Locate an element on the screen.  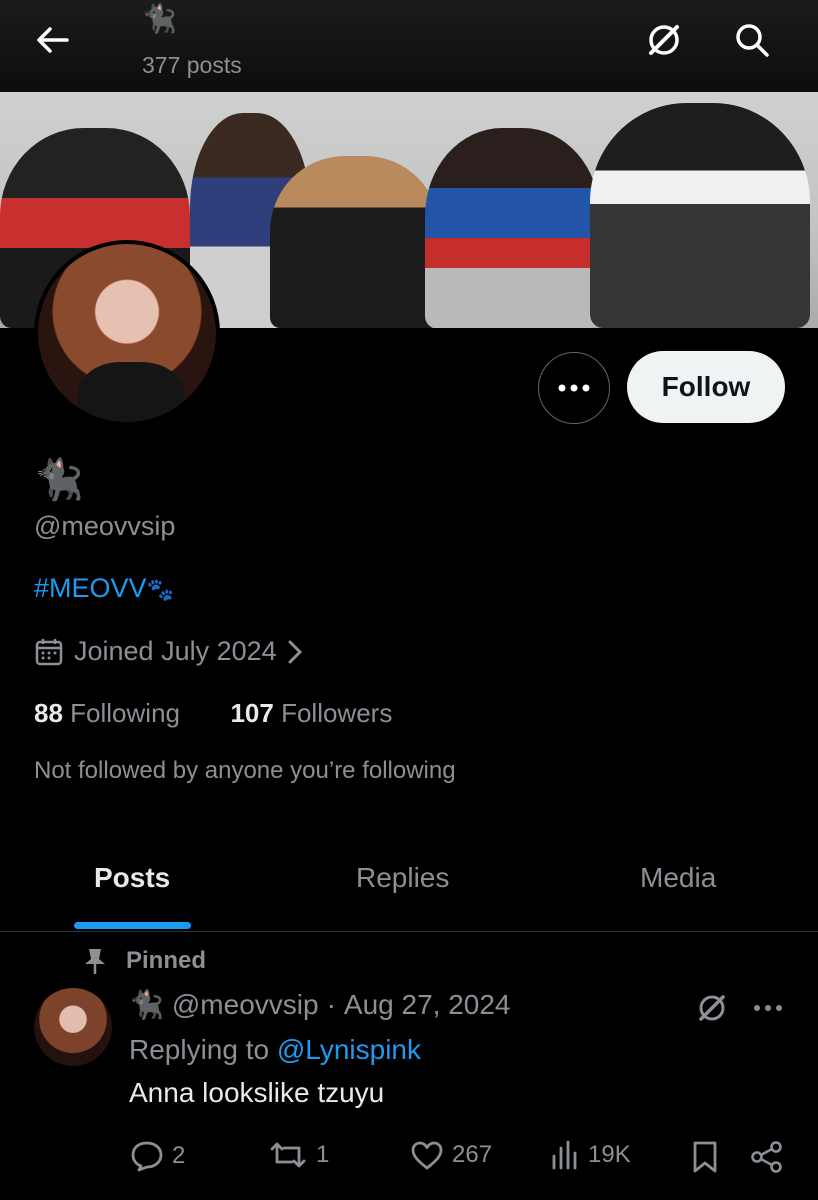
post-grok-button is located at coordinates (712, 1008).